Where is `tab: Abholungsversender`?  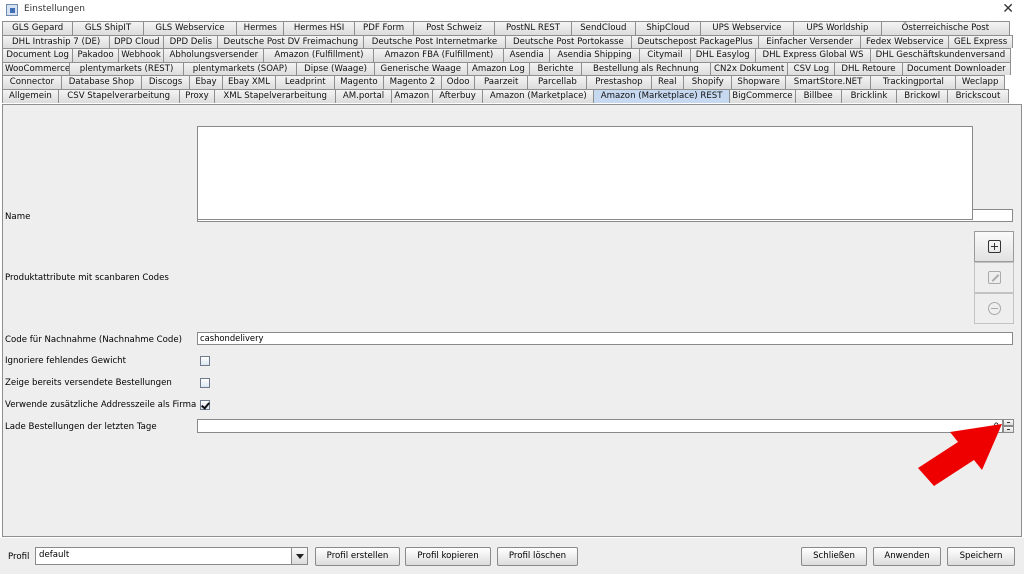 tab: Abholungsversender is located at coordinates (214, 55).